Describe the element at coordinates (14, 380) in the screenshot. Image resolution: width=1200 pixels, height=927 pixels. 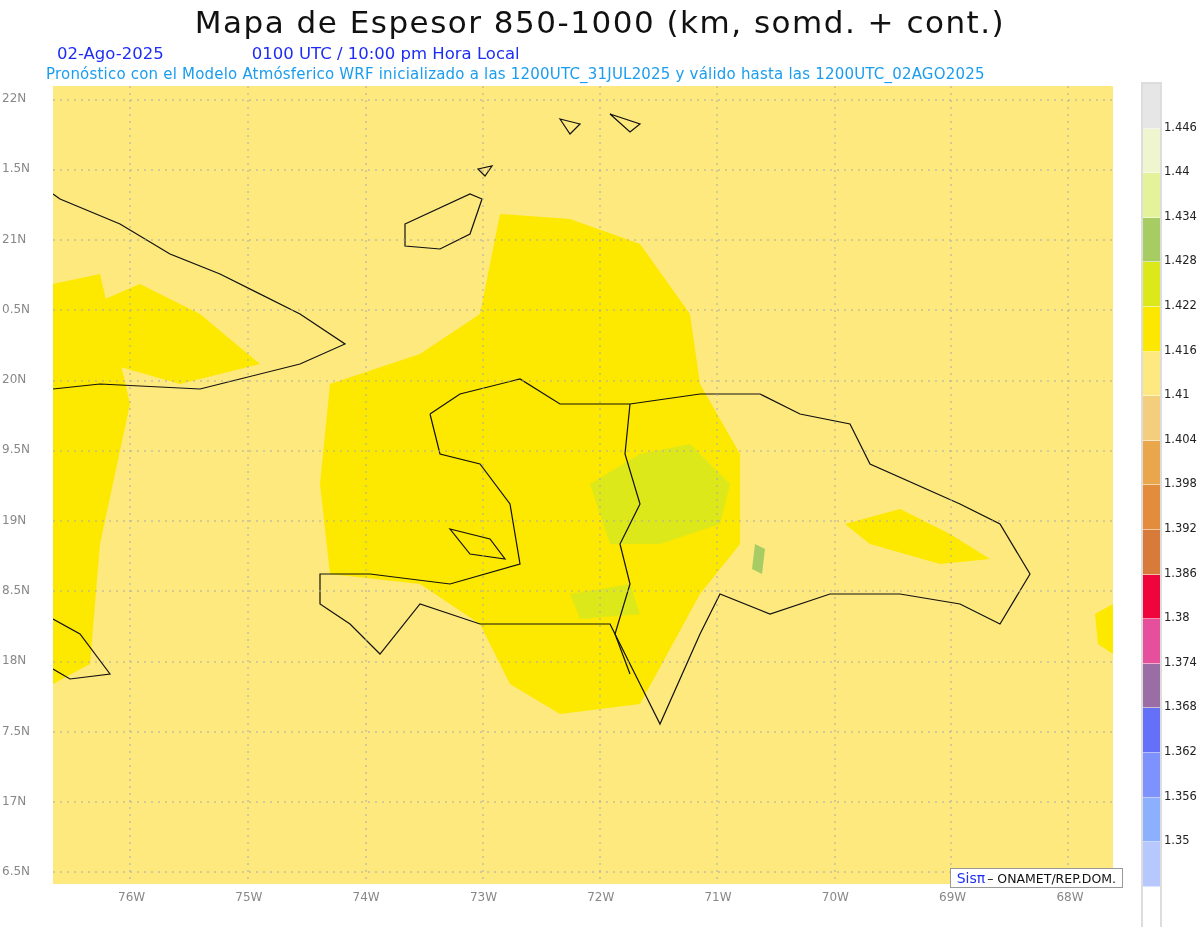
I see `latitude-label: 20N` at that location.